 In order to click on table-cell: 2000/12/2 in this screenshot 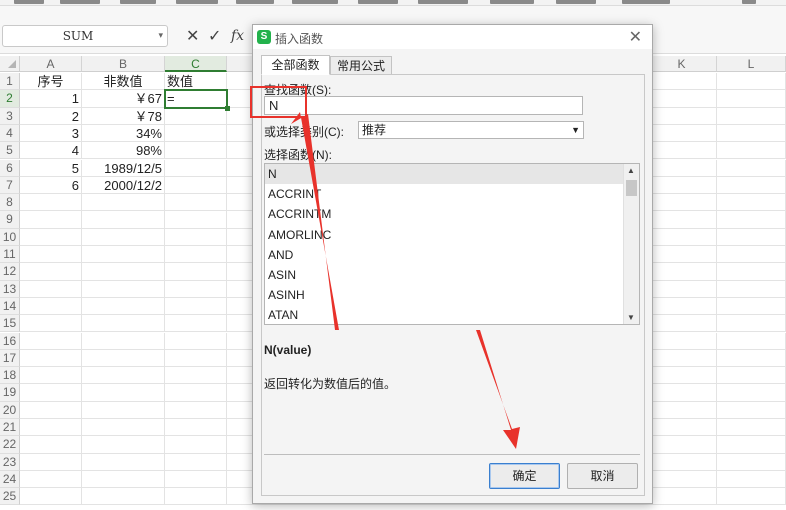, I will do `click(123, 185)`.